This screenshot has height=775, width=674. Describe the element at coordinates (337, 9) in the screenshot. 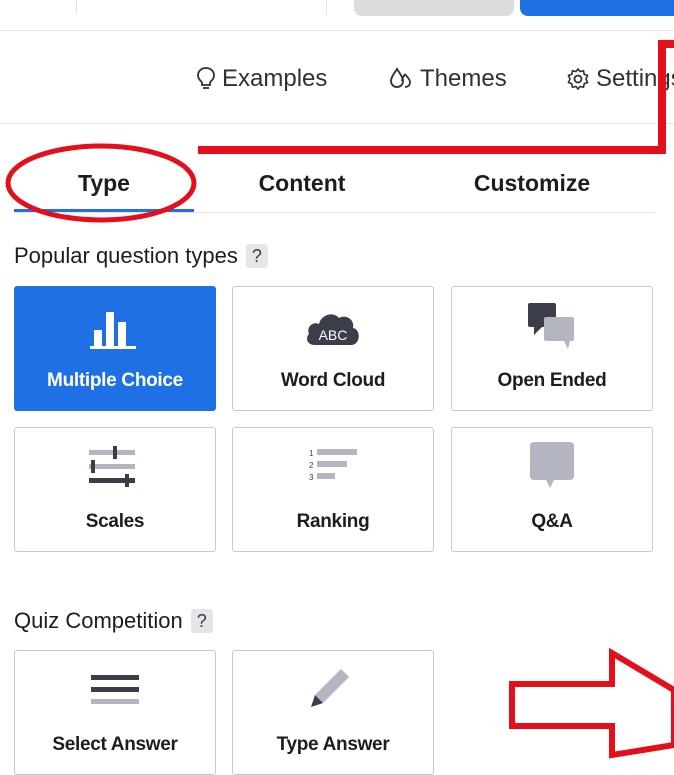

I see `top-strip` at that location.